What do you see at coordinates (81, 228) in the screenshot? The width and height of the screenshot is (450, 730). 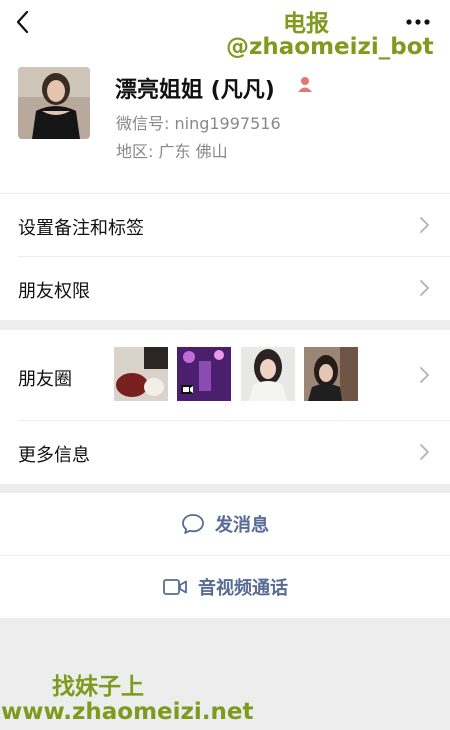 I see `remarks-tags-label: 设置备注和标签` at bounding box center [81, 228].